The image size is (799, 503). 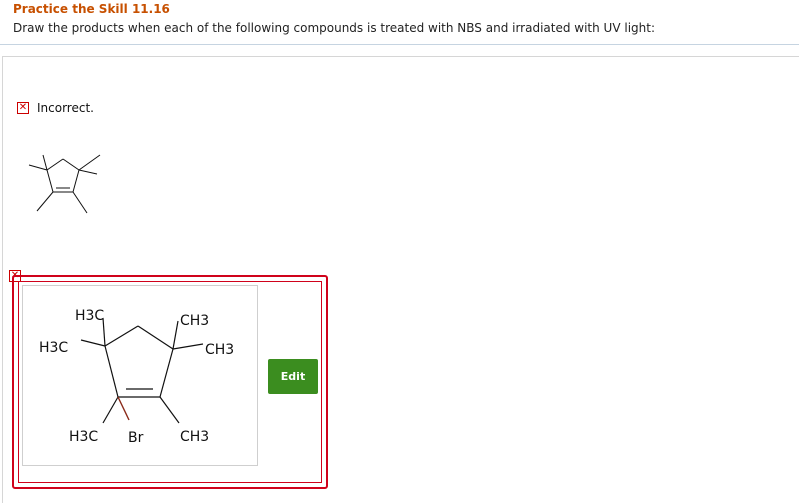 I want to click on given-compound-structure, so click(x=64, y=184).